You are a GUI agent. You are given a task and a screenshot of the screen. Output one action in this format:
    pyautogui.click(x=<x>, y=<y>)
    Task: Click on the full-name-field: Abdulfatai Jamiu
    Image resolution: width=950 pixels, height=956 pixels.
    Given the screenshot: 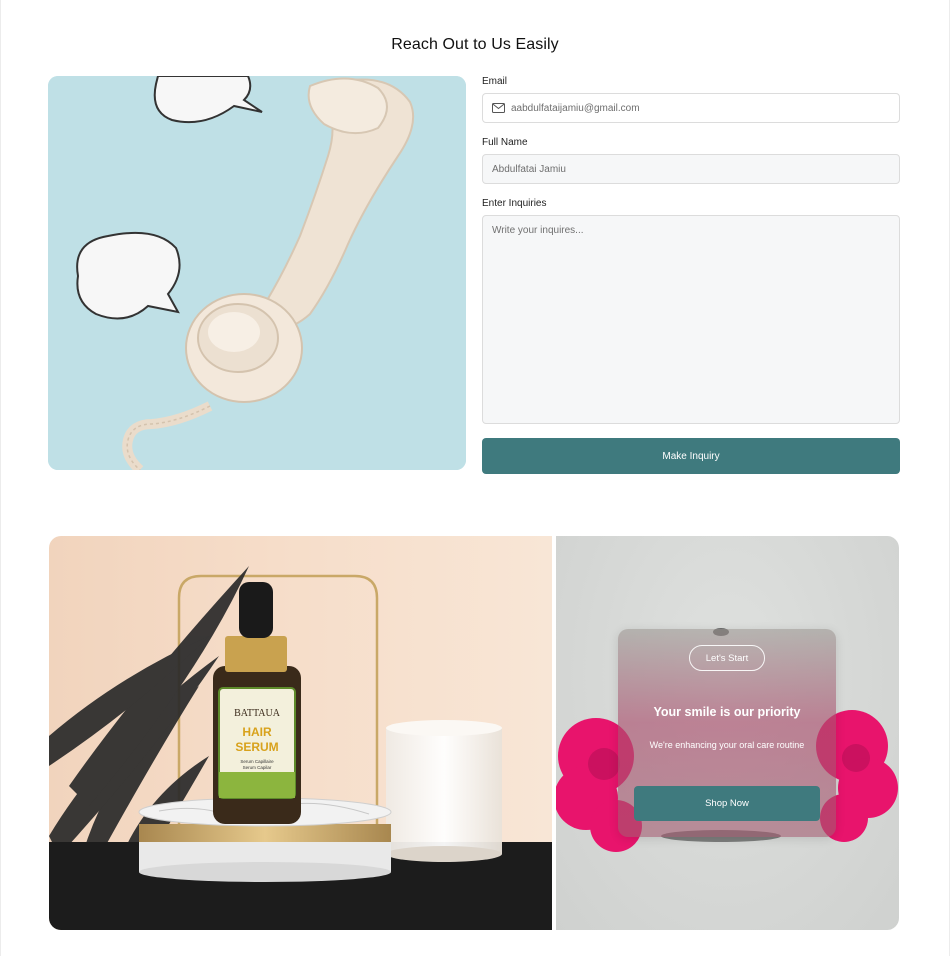 What is the action you would take?
    pyautogui.click(x=691, y=169)
    